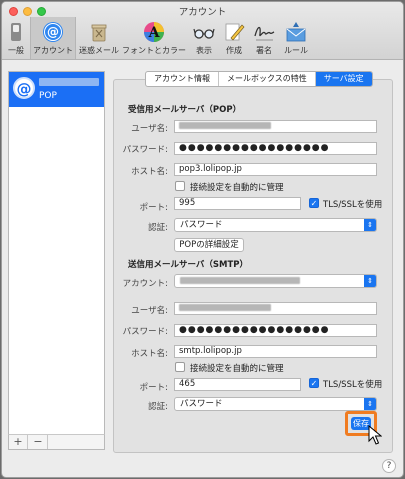 The height and width of the screenshot is (479, 405). Describe the element at coordinates (182, 79) in the screenshot. I see `tab-account-info: アカウント情報` at that location.